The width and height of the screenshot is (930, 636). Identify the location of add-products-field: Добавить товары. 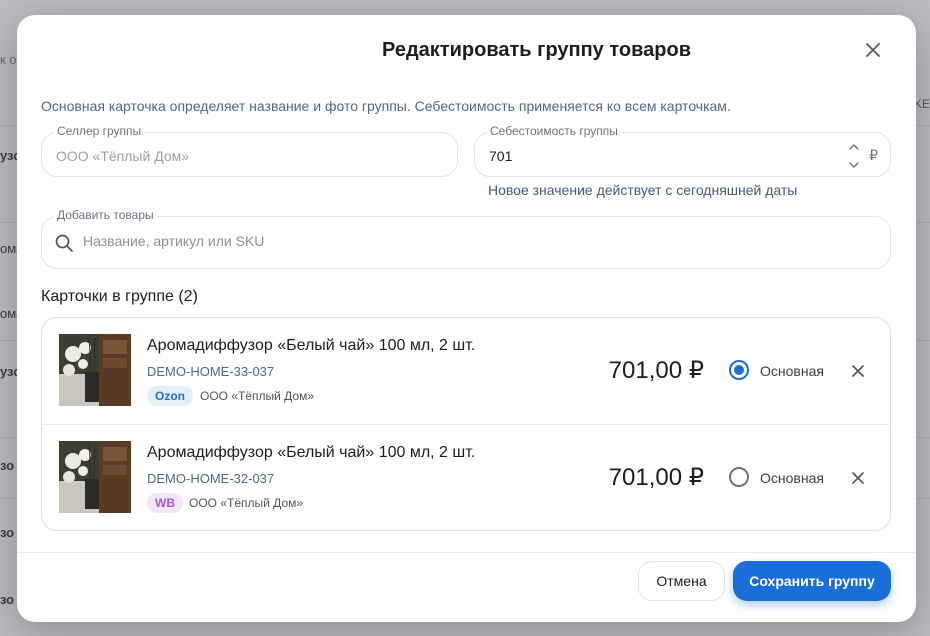
(466, 238).